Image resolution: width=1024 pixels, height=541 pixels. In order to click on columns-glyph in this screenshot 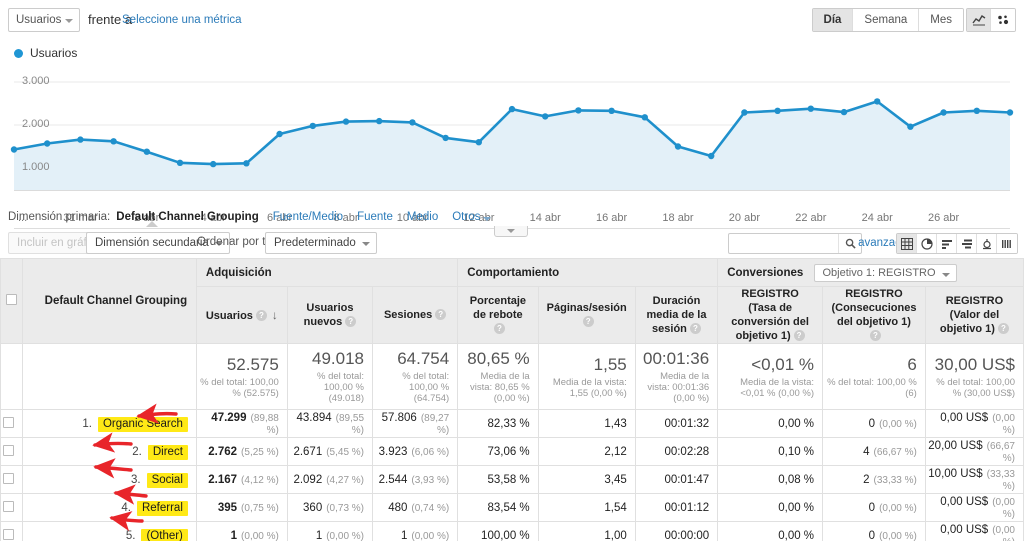, I will do `click(1006, 243)`.